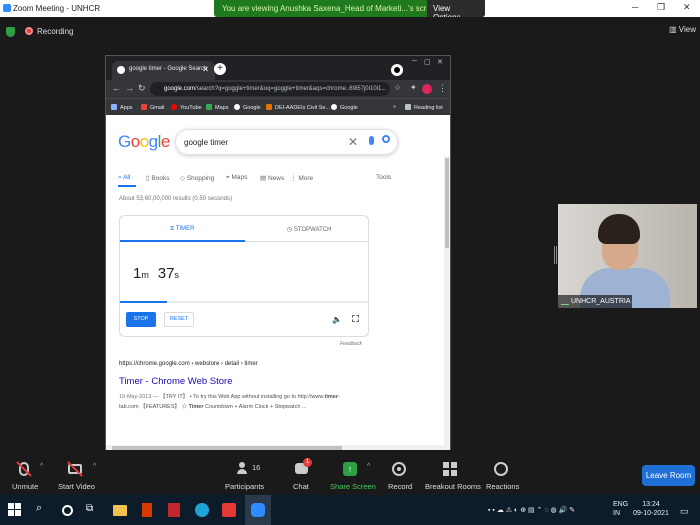 Image resolution: width=700 pixels, height=525 pixels. Describe the element at coordinates (186, 107) in the screenshot. I see `bookmark-youtube: YouTube` at that location.